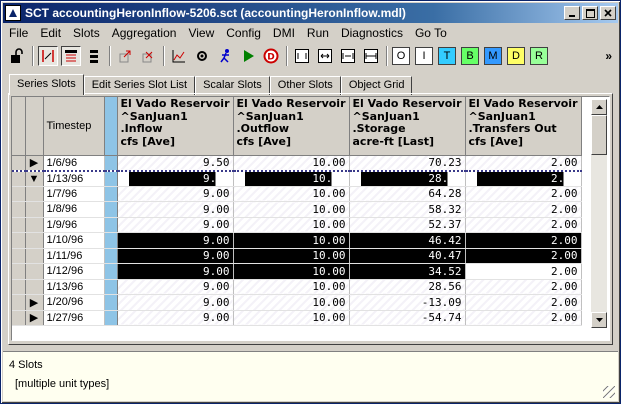  I want to click on filter-m-button: M, so click(493, 56).